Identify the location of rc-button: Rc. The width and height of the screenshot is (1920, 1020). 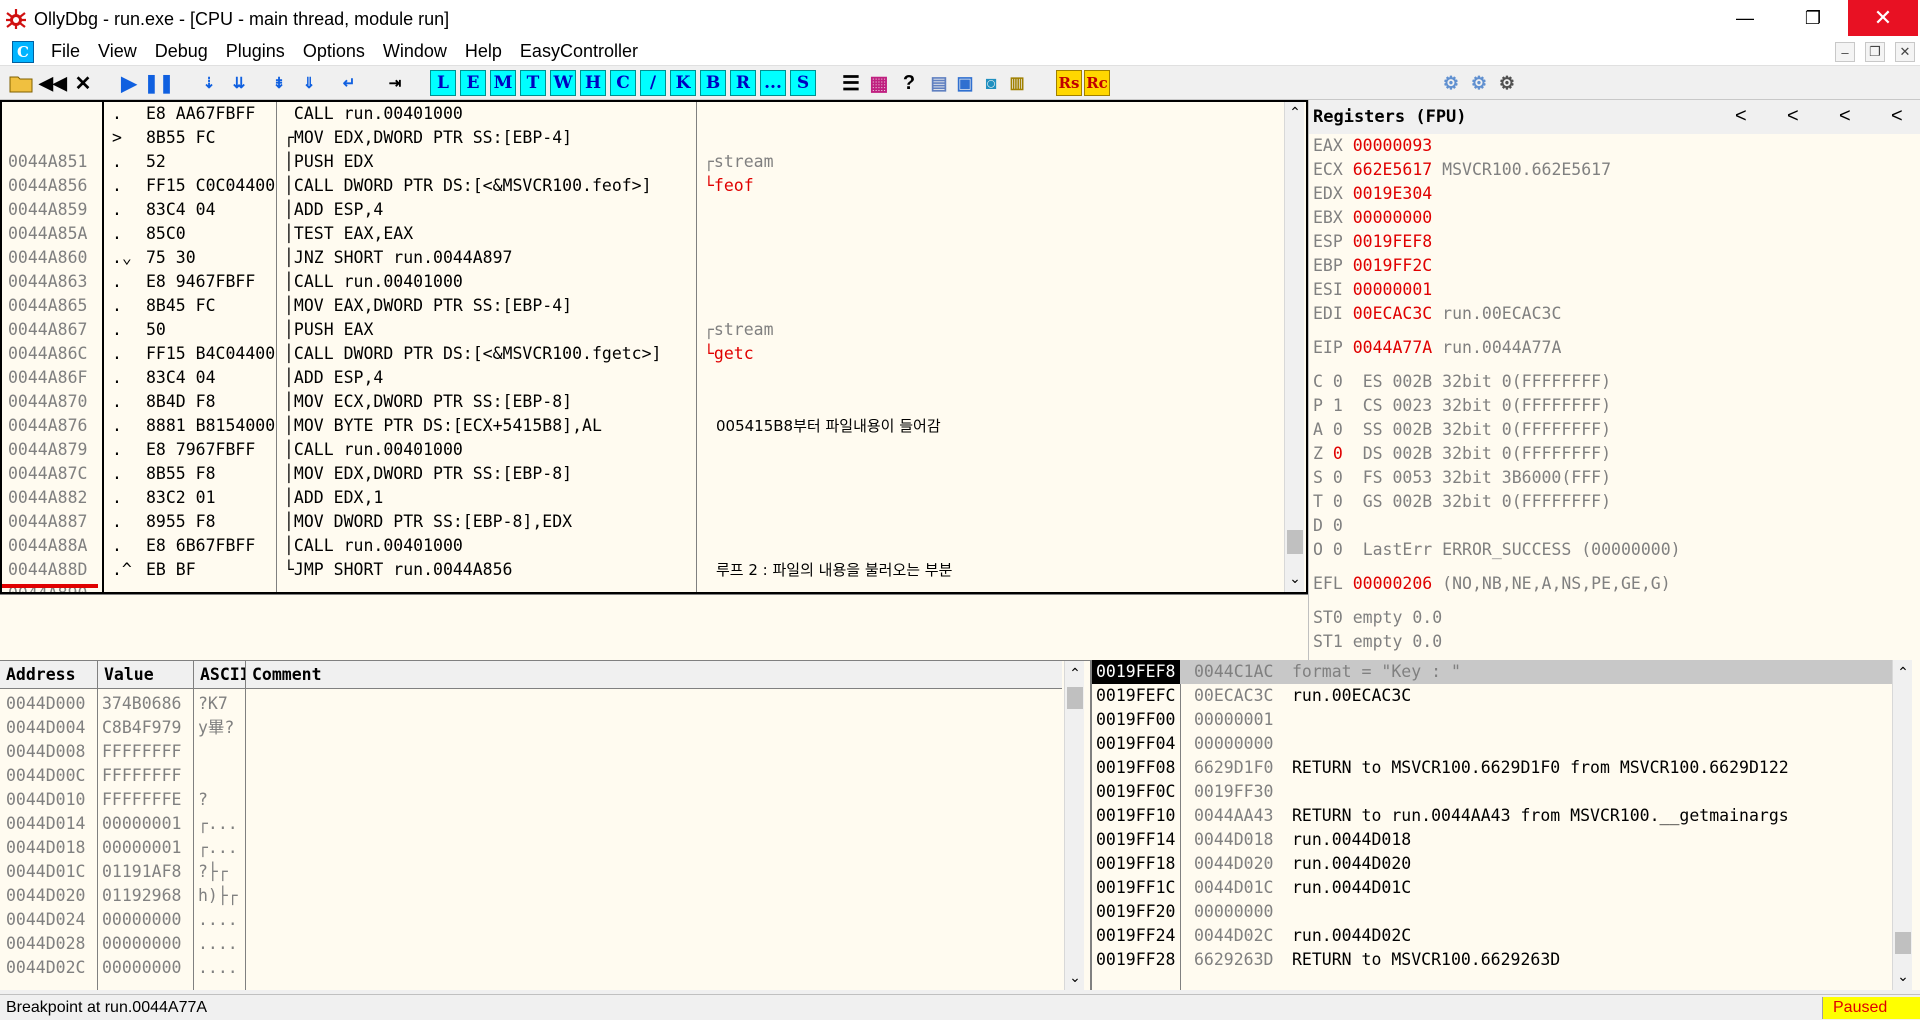
(1097, 83).